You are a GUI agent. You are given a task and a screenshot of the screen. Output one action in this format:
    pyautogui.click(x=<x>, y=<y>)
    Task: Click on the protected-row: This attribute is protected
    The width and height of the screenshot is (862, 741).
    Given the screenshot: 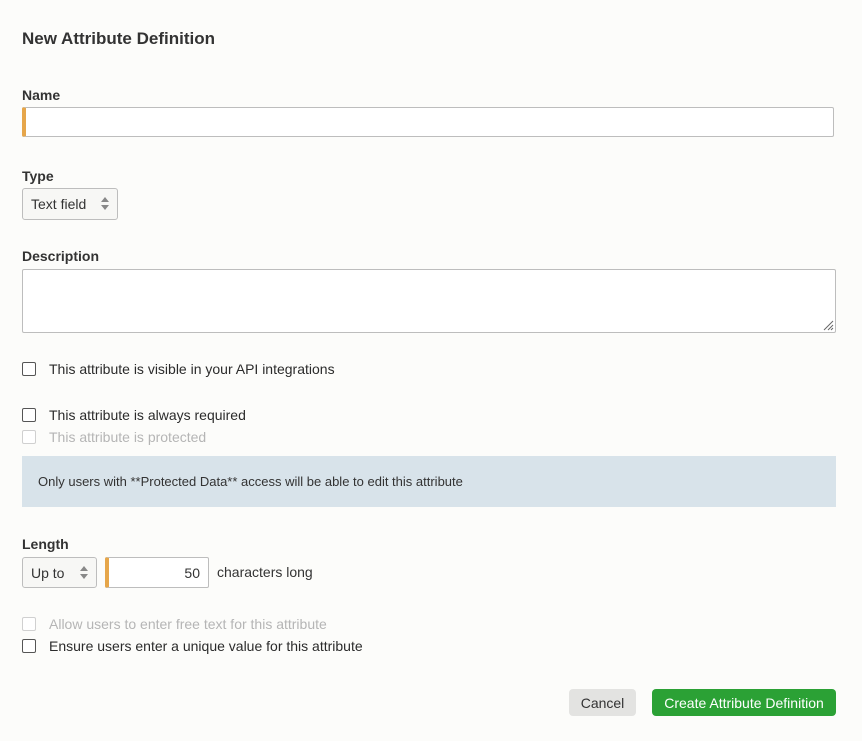 What is the action you would take?
    pyautogui.click(x=114, y=437)
    